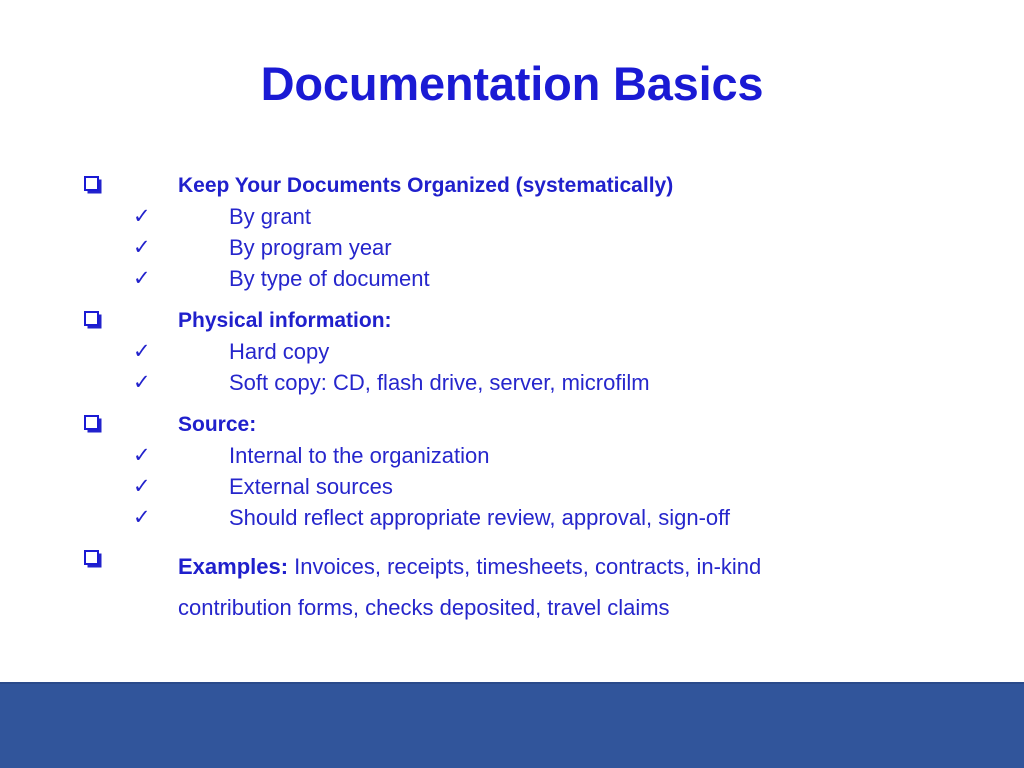 The image size is (1024, 768). What do you see at coordinates (512, 218) in the screenshot?
I see `bullet-sub-row: ✓ By grant` at bounding box center [512, 218].